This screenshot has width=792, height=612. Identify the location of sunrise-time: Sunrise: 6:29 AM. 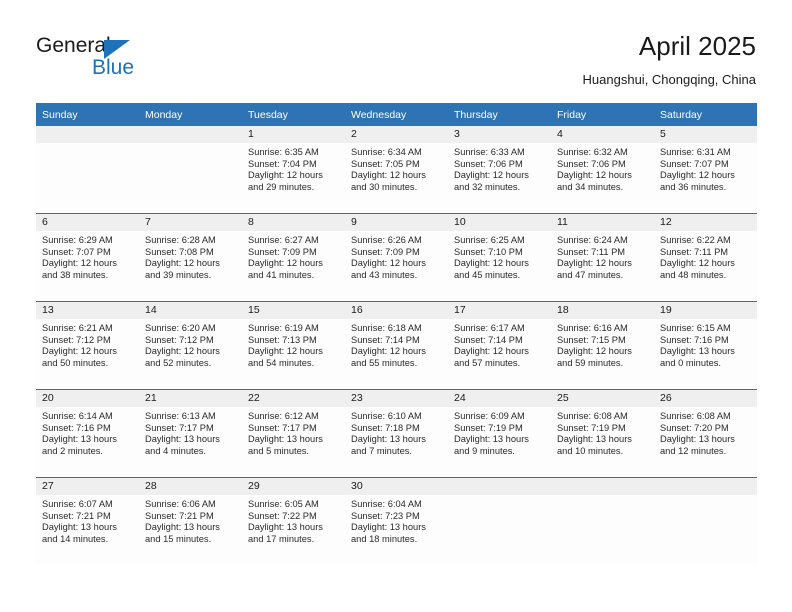
(77, 240).